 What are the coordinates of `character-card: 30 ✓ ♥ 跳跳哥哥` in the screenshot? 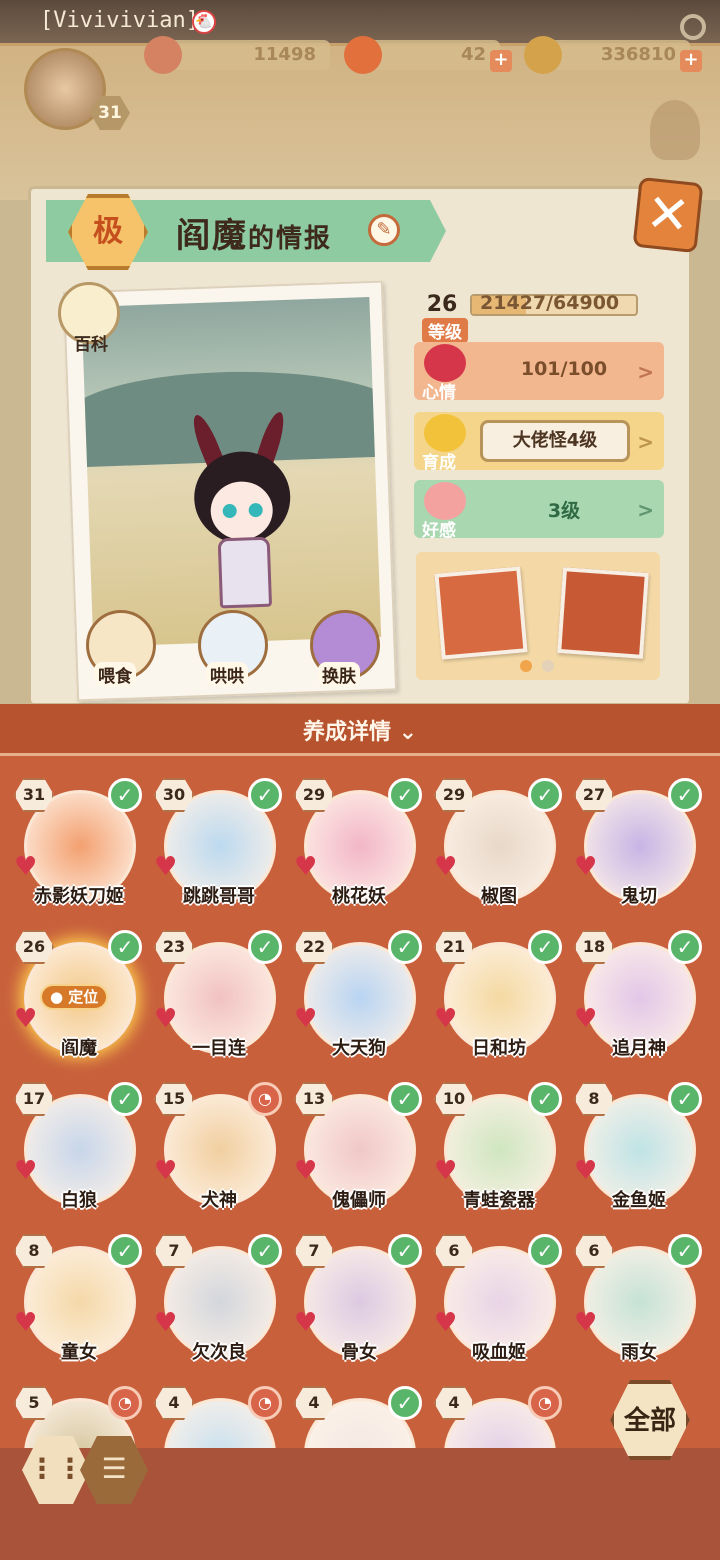 It's located at (219, 850).